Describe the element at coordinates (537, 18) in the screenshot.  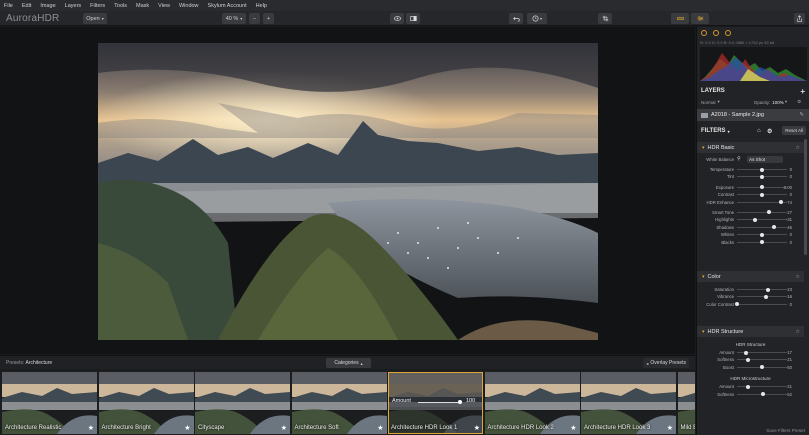
I see `history-button: ▾` at that location.